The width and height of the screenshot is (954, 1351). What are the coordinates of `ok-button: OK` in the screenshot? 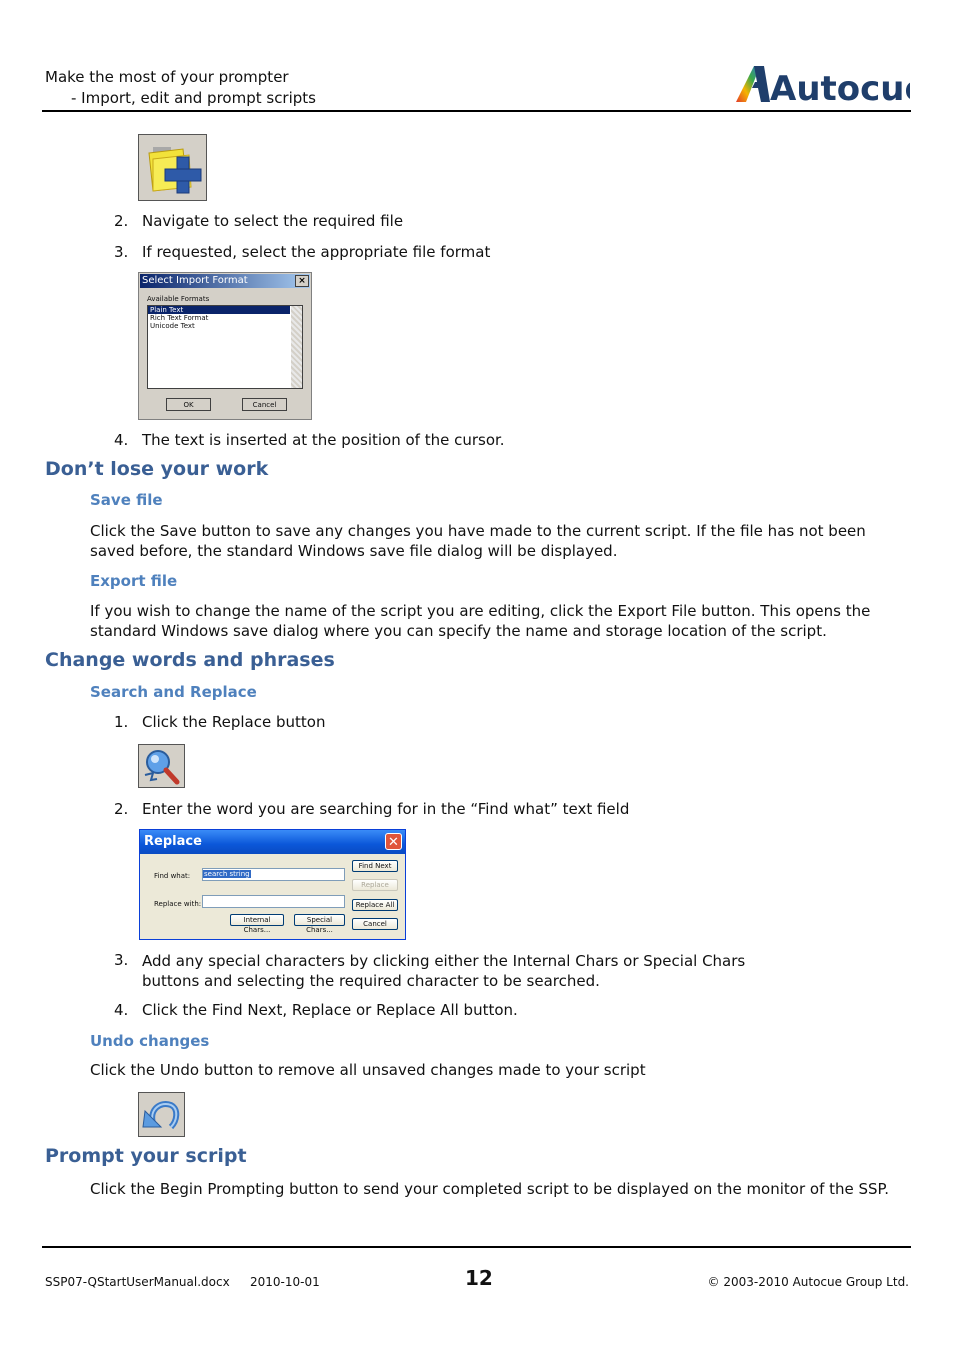 It's located at (188, 404).